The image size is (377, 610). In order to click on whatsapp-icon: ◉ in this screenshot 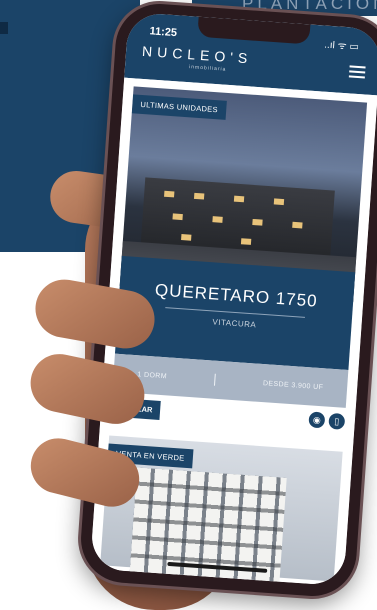, I will do `click(317, 420)`.